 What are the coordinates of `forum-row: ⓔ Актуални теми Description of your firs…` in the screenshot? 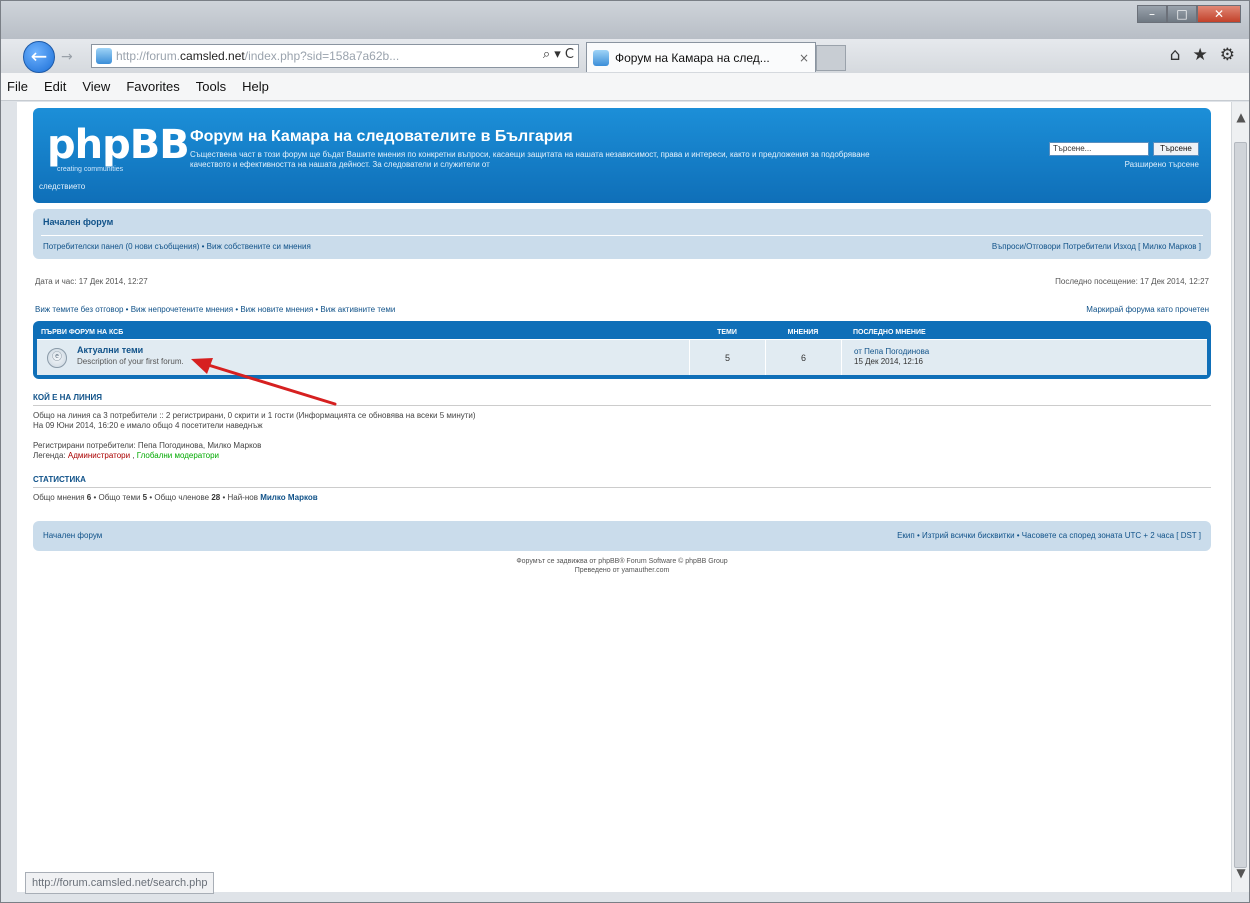 It's located at (622, 357).